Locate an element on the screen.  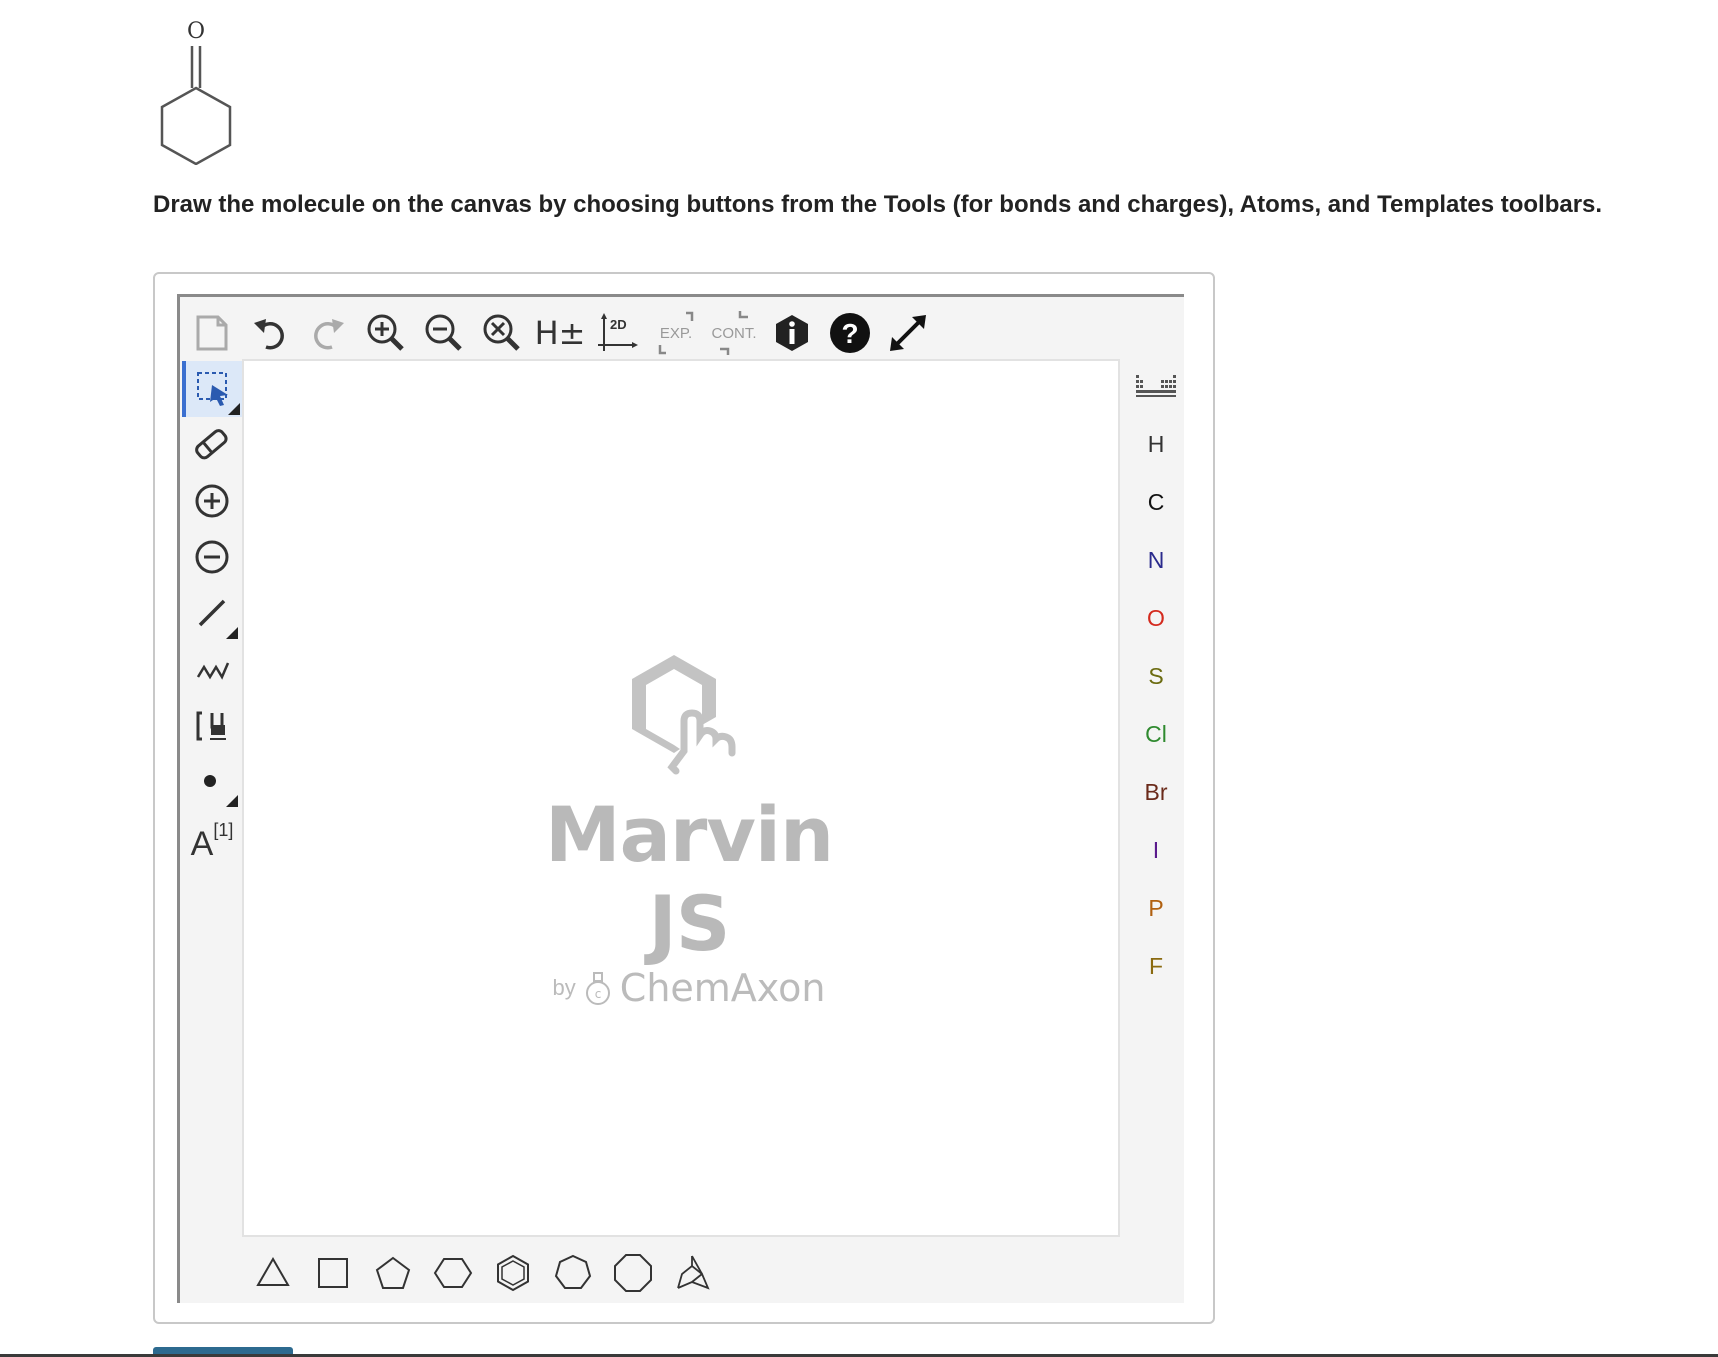
zoom-in-icon is located at coordinates (385, 332).